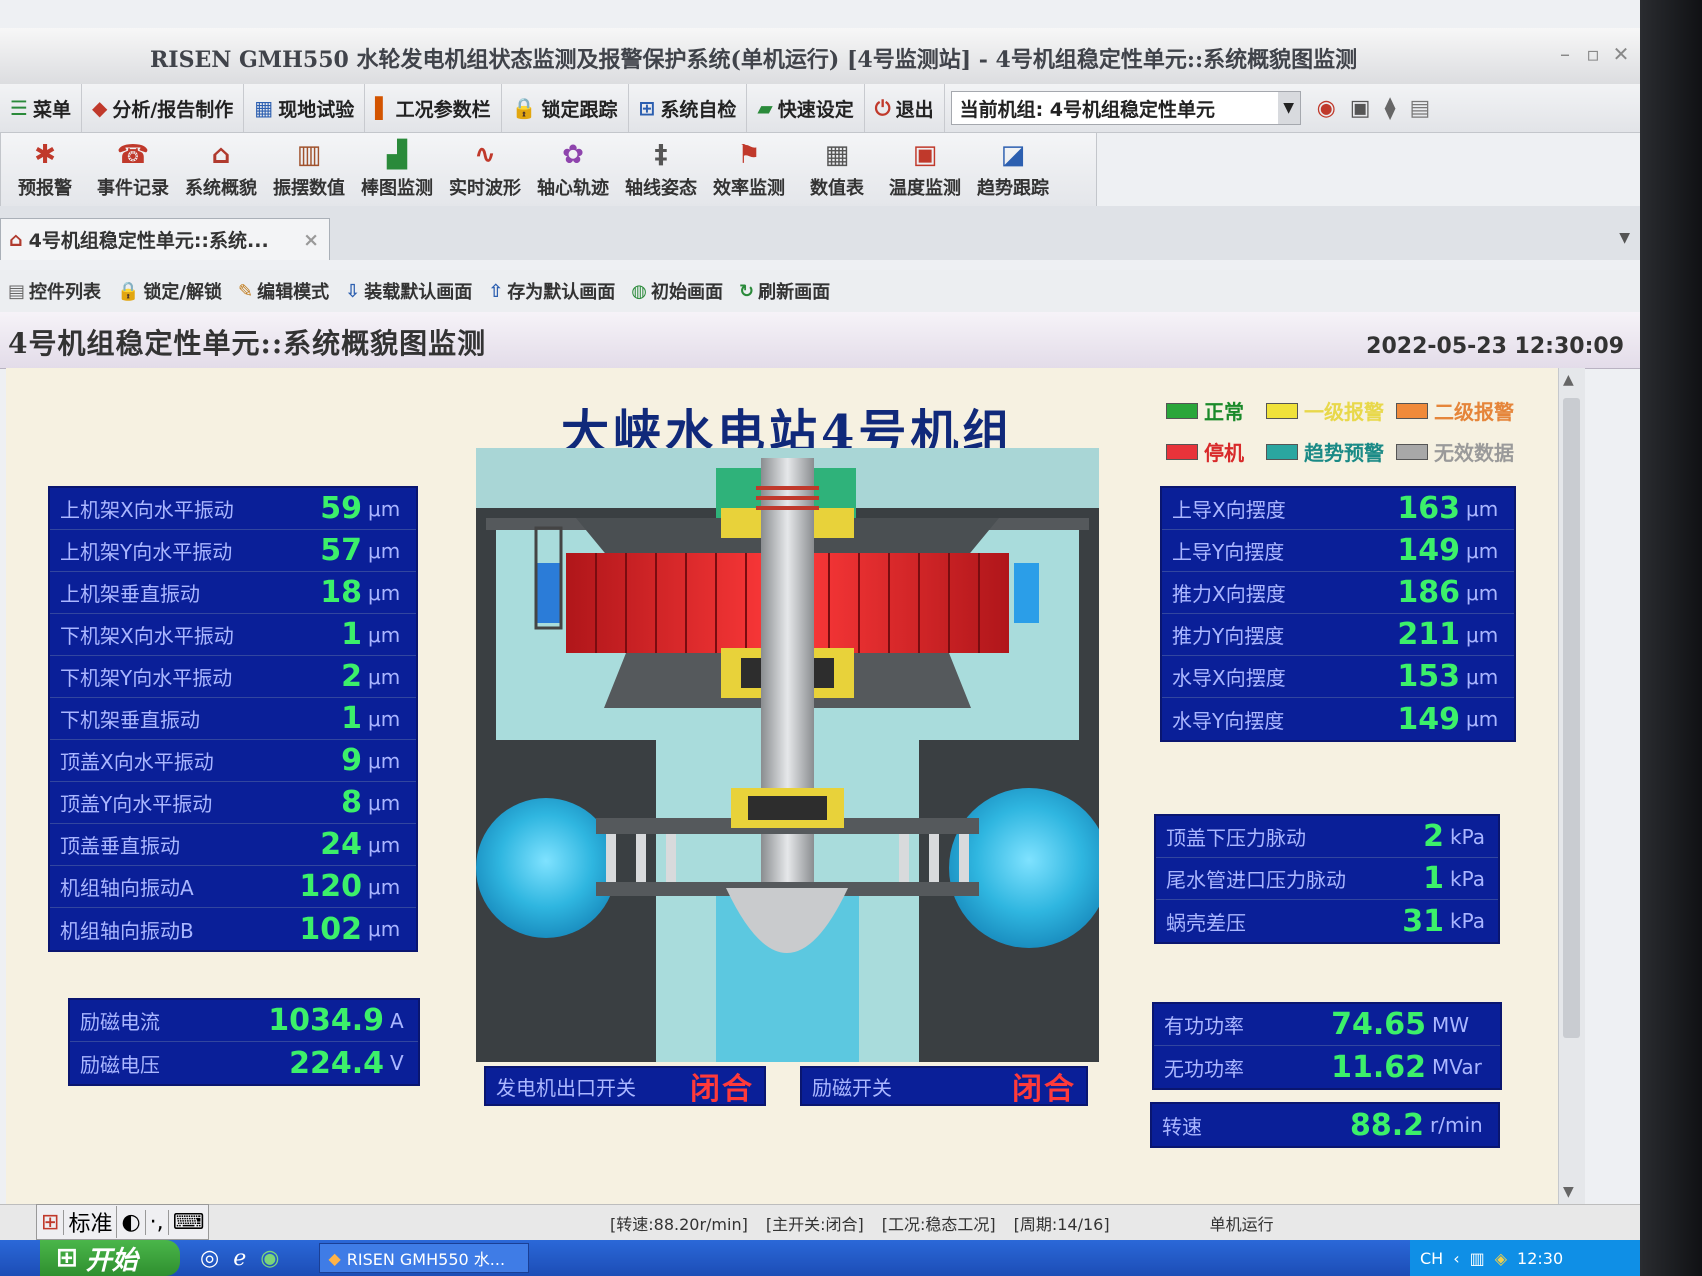 This screenshot has height=1276, width=1702. What do you see at coordinates (1390, 108) in the screenshot?
I see `pin-icon: ⧫` at bounding box center [1390, 108].